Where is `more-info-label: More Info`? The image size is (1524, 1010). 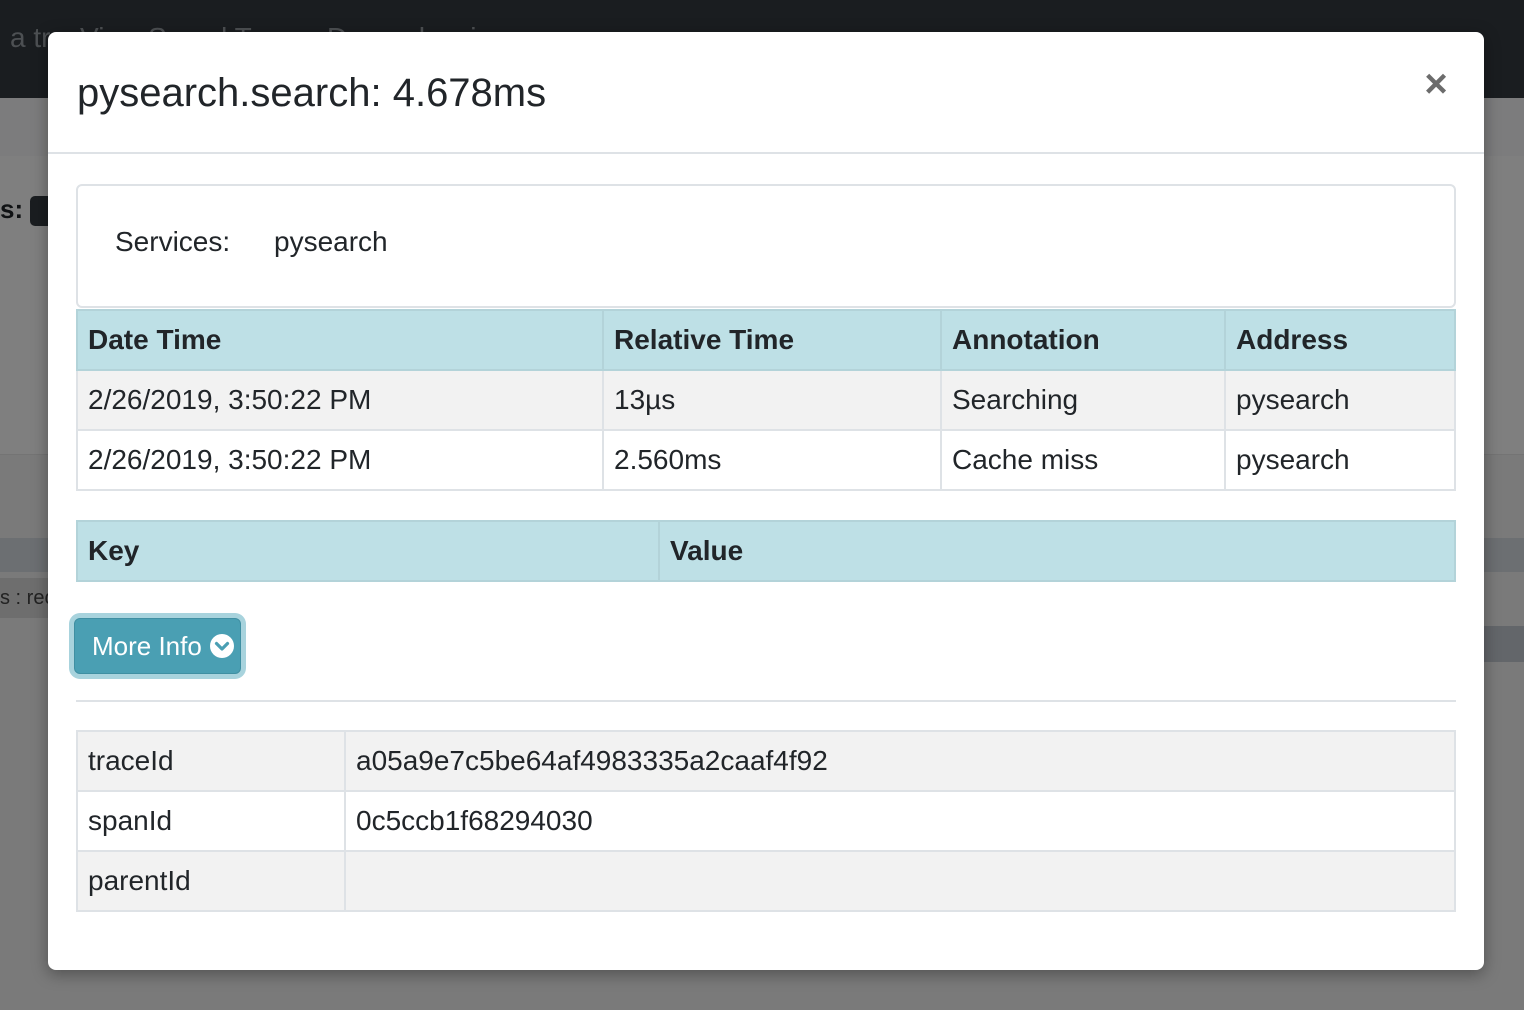
more-info-label: More Info is located at coordinates (147, 646).